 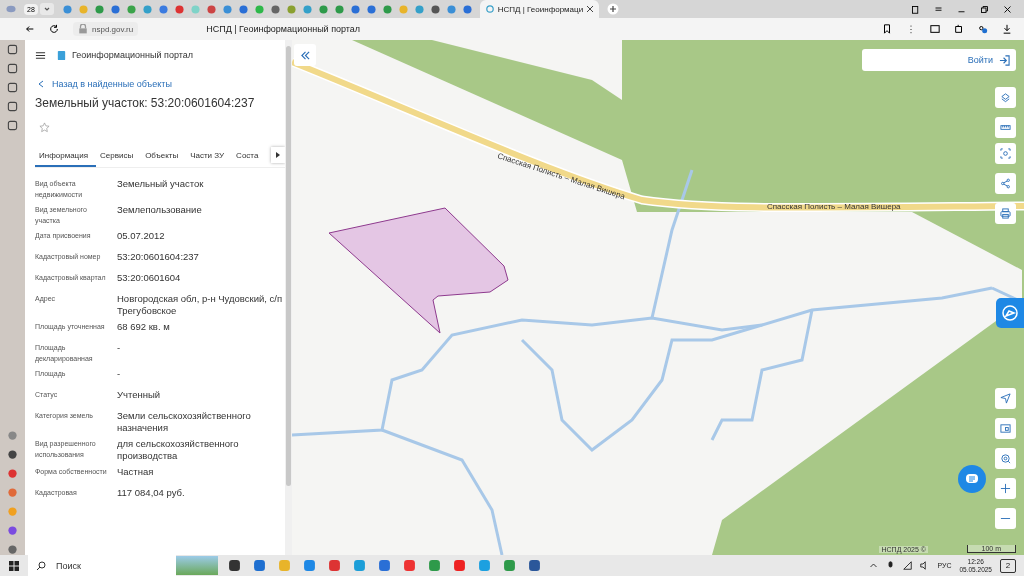 I want to click on info-tab: Сервисы, so click(x=119, y=156).